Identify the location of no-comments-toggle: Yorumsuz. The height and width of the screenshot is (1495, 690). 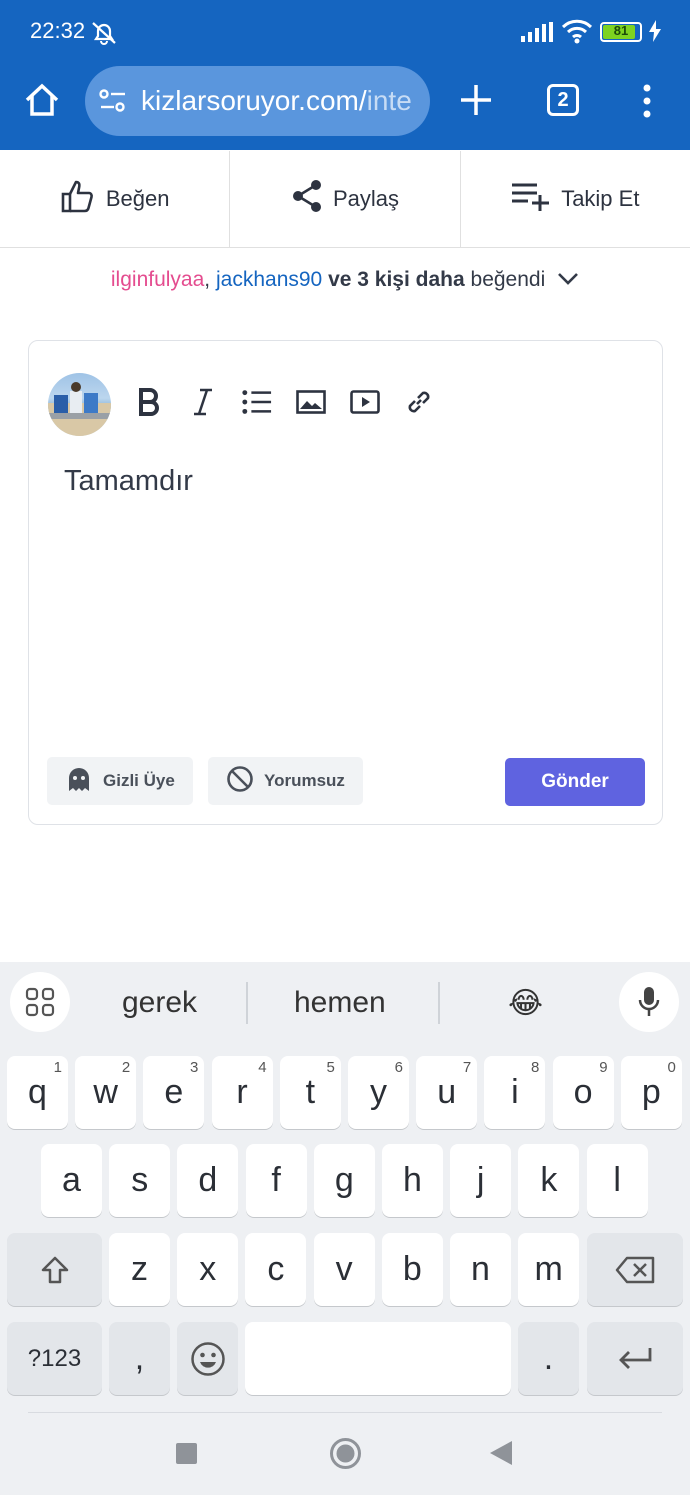
(285, 781).